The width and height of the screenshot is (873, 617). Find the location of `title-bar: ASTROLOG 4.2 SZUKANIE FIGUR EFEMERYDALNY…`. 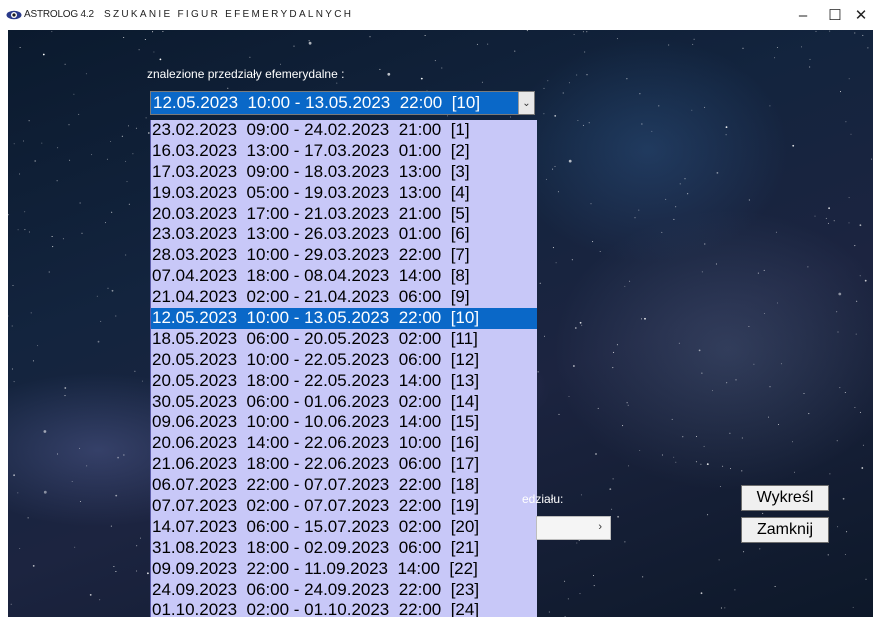

title-bar: ASTROLOG 4.2 SZUKANIE FIGUR EFEMERYDALNY… is located at coordinates (436, 15).